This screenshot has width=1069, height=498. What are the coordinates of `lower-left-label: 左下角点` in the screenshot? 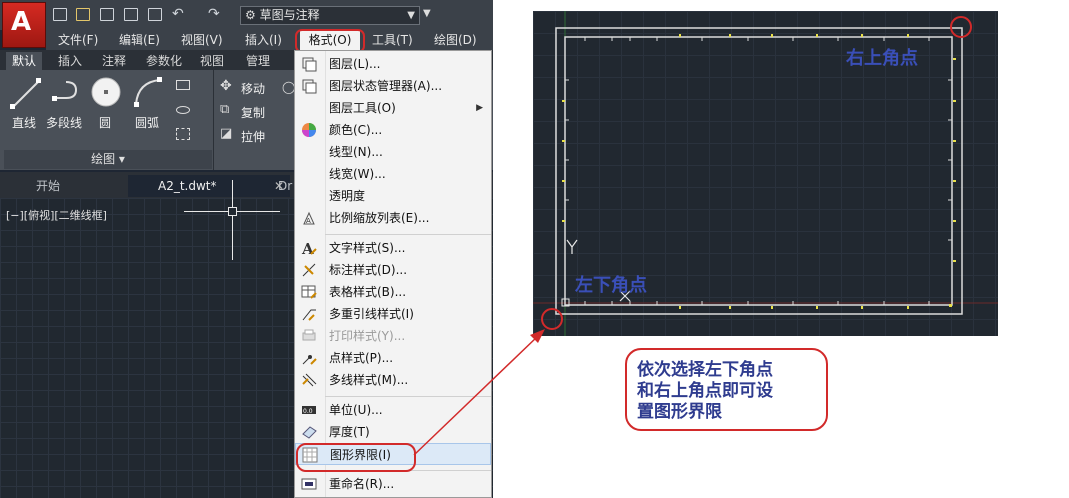 It's located at (611, 285).